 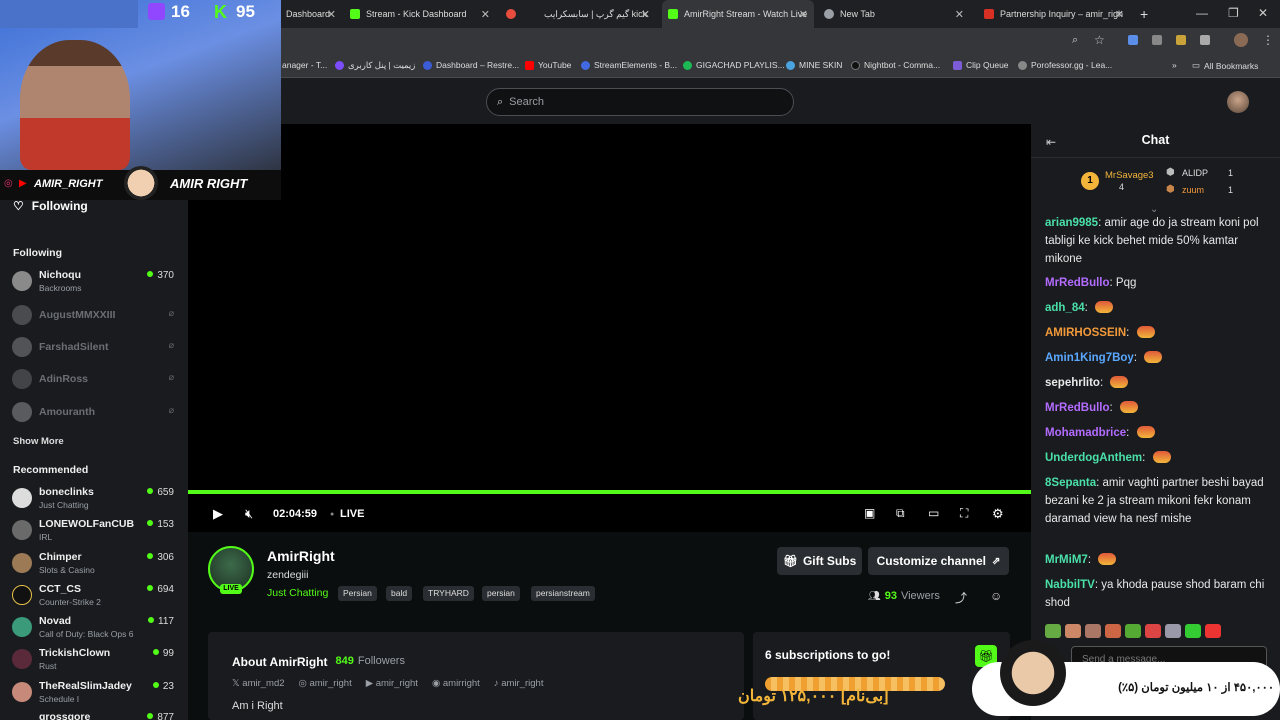 What do you see at coordinates (95, 692) in the screenshot?
I see `sidebar-item-therealslimjadey: TheRealSlimJadey Schedule I 23` at bounding box center [95, 692].